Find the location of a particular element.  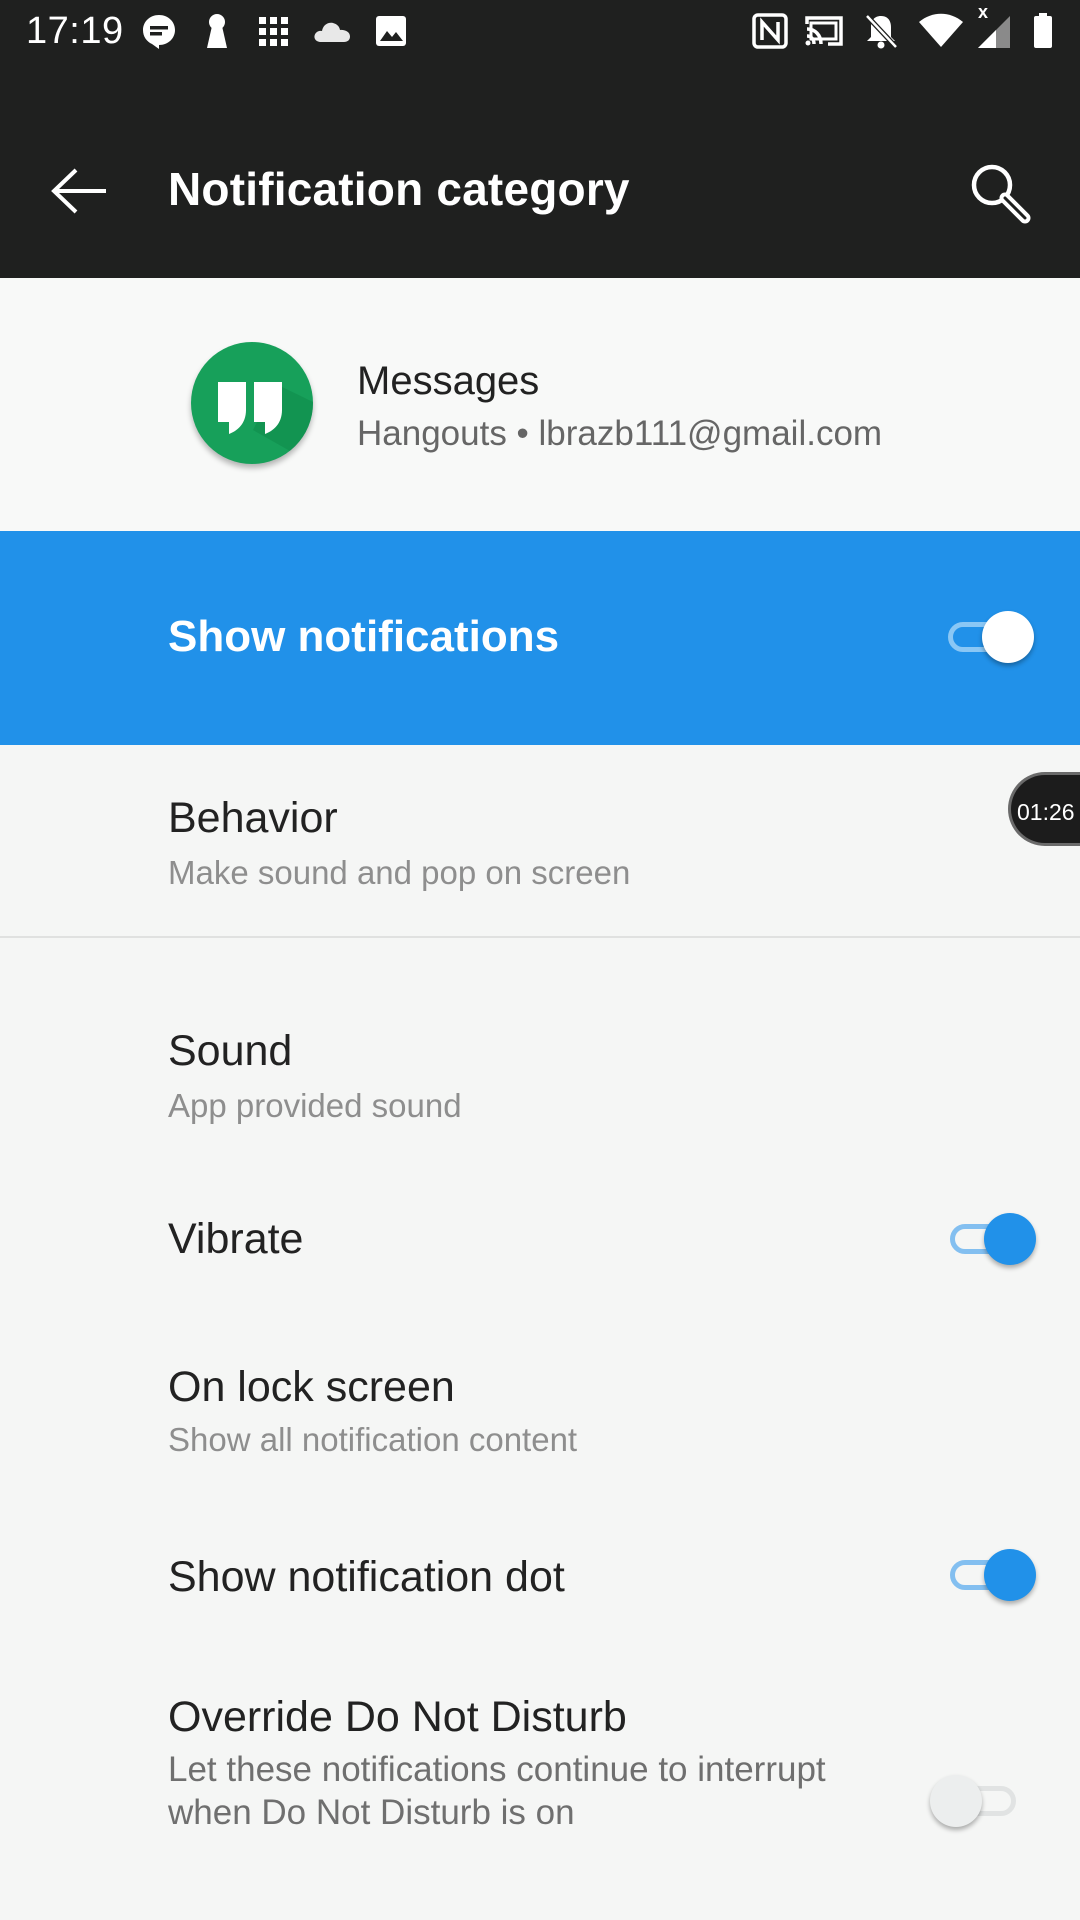

show-notifications-switch is located at coordinates (988, 637).